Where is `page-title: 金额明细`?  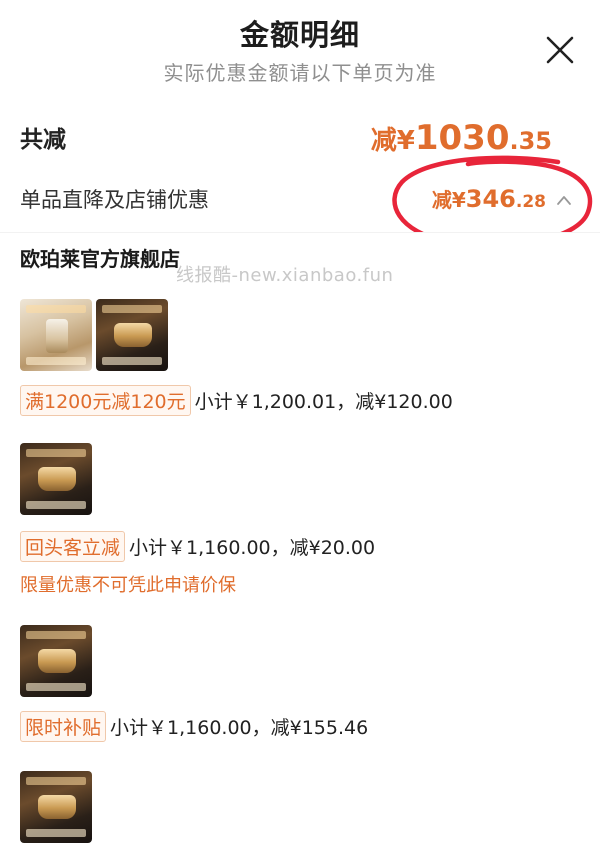
page-title: 金额明细 is located at coordinates (299, 35).